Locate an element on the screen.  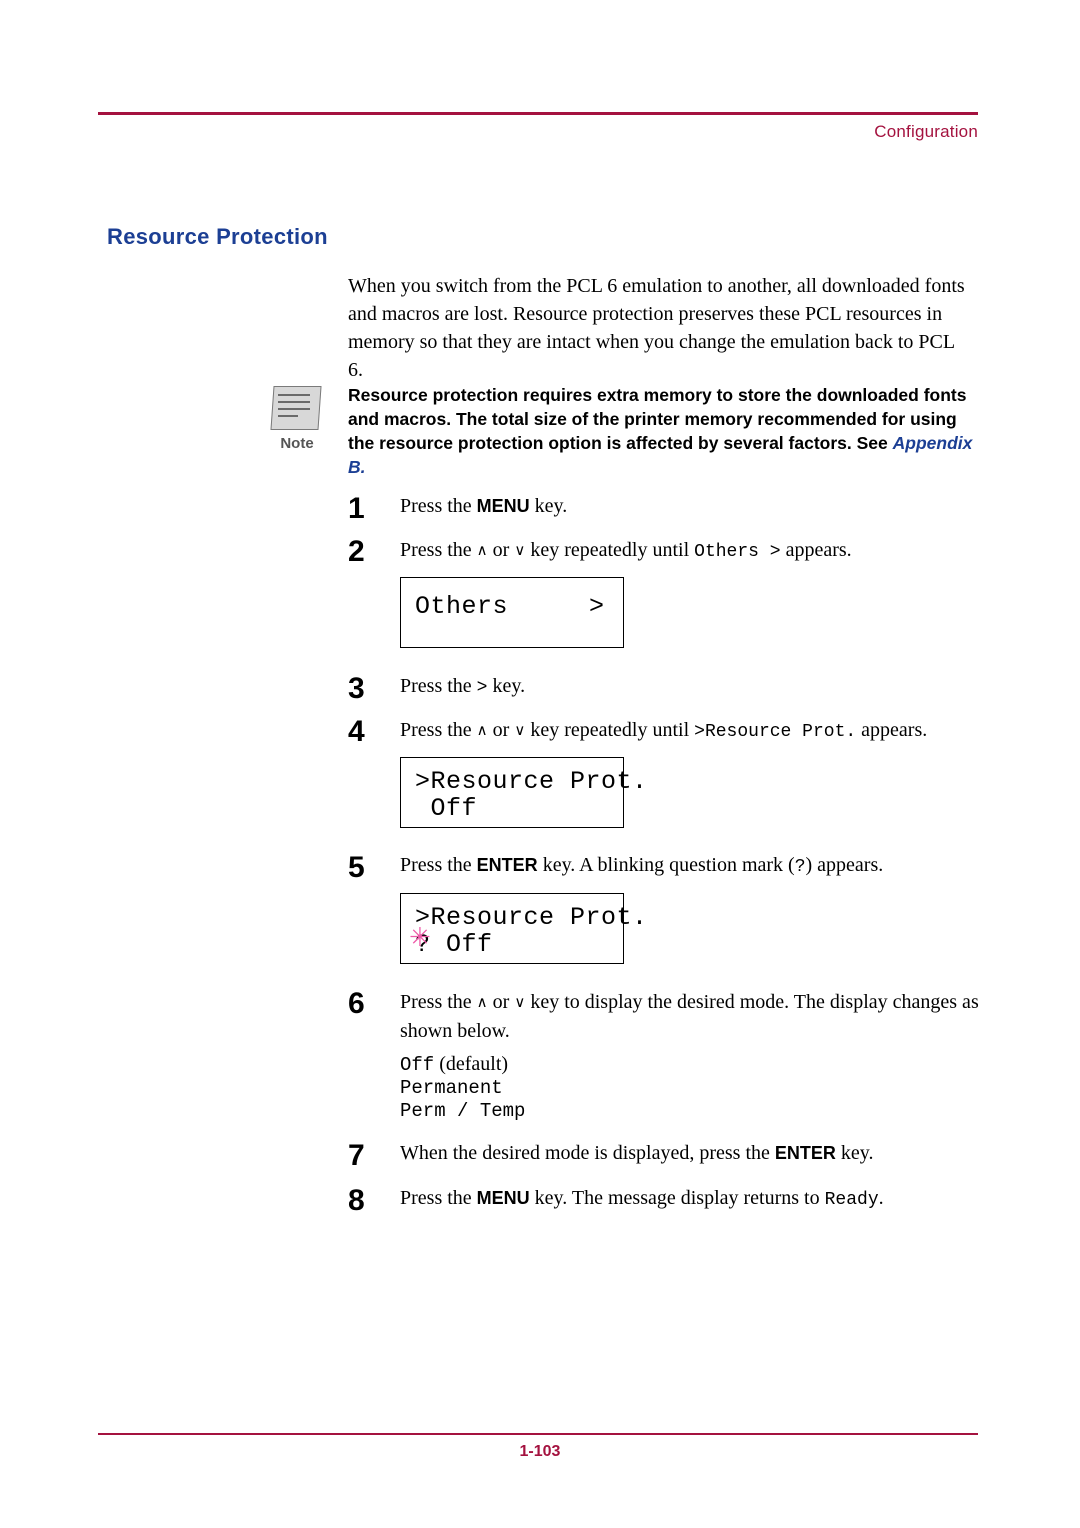
step5-t2: key. A blinking question mark ( is located at coordinates (666, 865).